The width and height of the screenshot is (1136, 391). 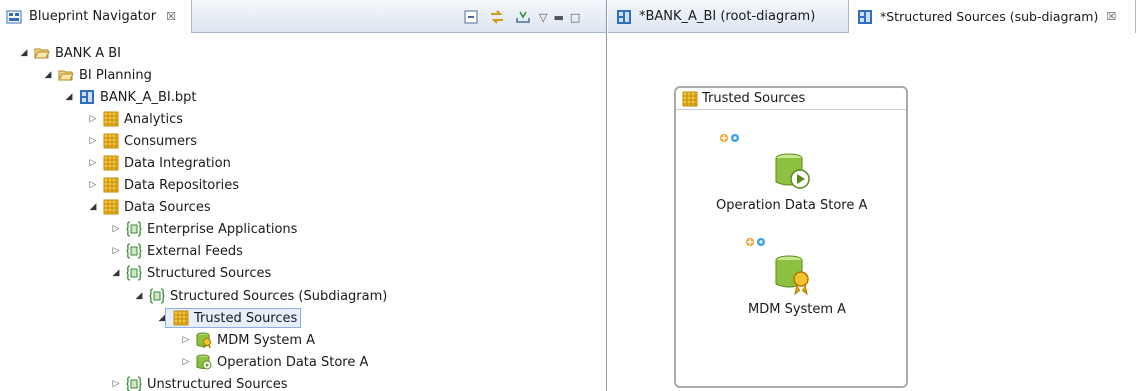 What do you see at coordinates (792, 205) in the screenshot?
I see `node-label: Operation Data Store A` at bounding box center [792, 205].